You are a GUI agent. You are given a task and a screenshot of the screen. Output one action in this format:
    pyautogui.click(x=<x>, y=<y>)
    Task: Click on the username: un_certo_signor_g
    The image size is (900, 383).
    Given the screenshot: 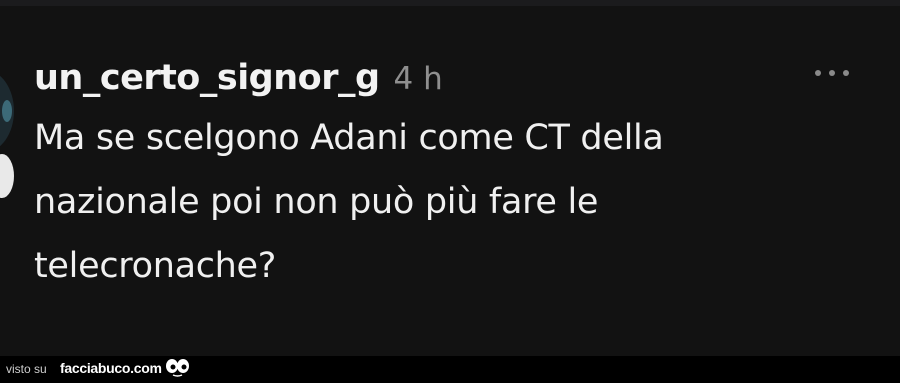 What is the action you would take?
    pyautogui.click(x=207, y=78)
    